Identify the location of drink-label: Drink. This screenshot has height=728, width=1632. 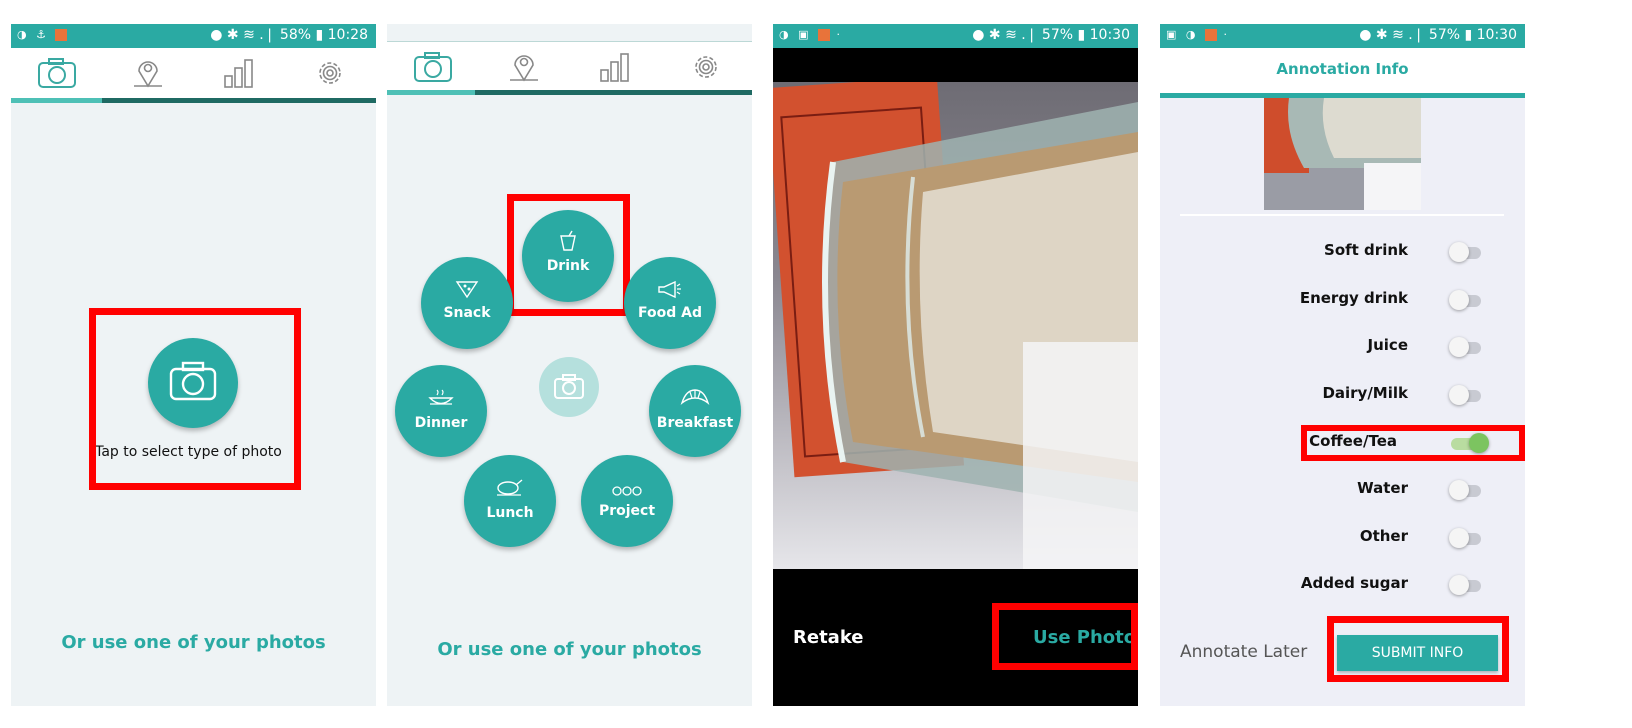
(568, 266).